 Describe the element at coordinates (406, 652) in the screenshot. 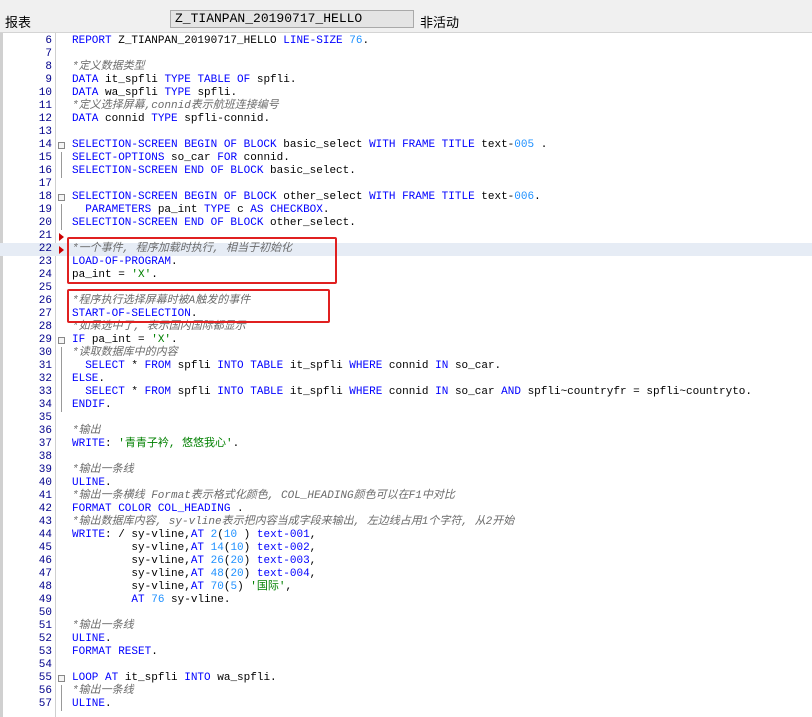

I see `code-line: 53 FORMAT RESET.` at that location.